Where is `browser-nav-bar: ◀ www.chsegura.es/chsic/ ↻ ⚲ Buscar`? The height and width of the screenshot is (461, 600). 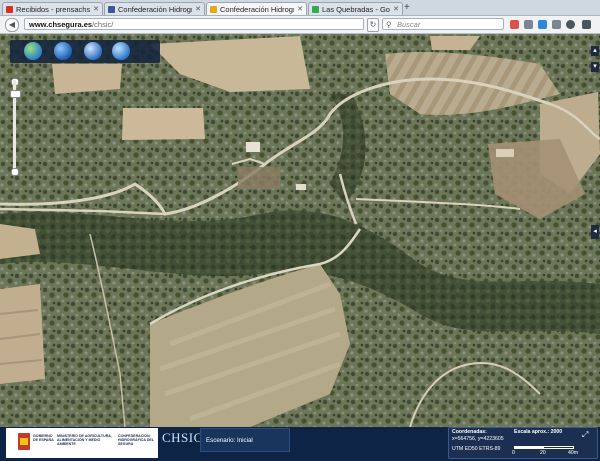
browser-nav-bar: ◀ www.chsegura.es/chsic/ ↻ ⚲ Buscar is located at coordinates (300, 25).